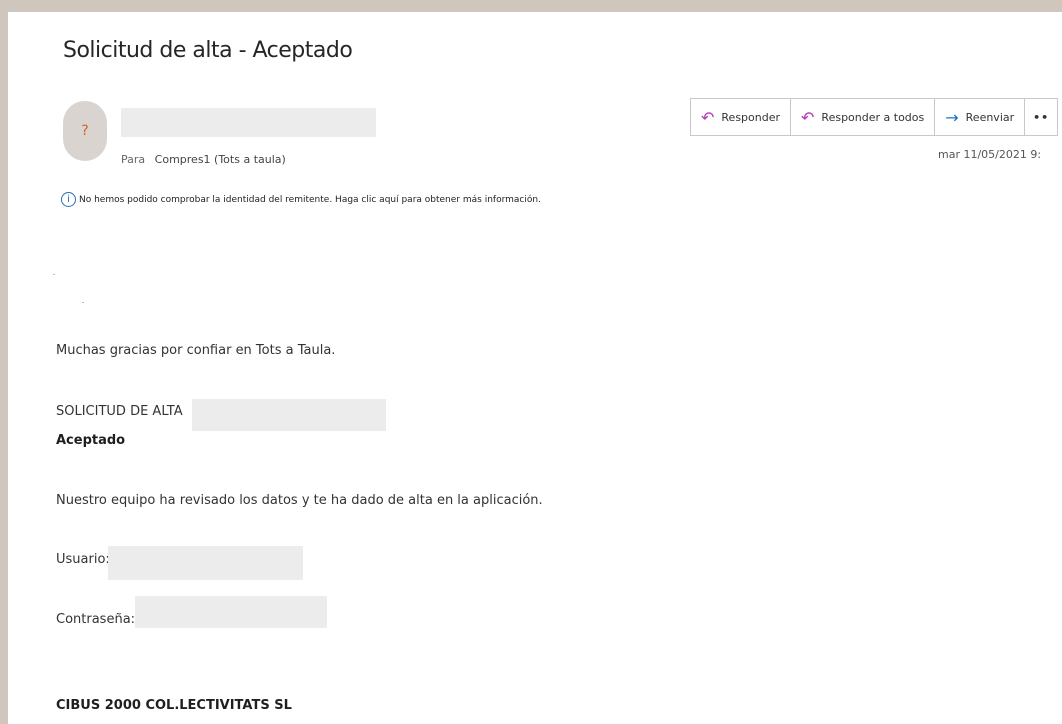 Image resolution: width=1062 pixels, height=724 pixels. I want to click on message-date: mar 11/05/2021 9:, so click(990, 154).